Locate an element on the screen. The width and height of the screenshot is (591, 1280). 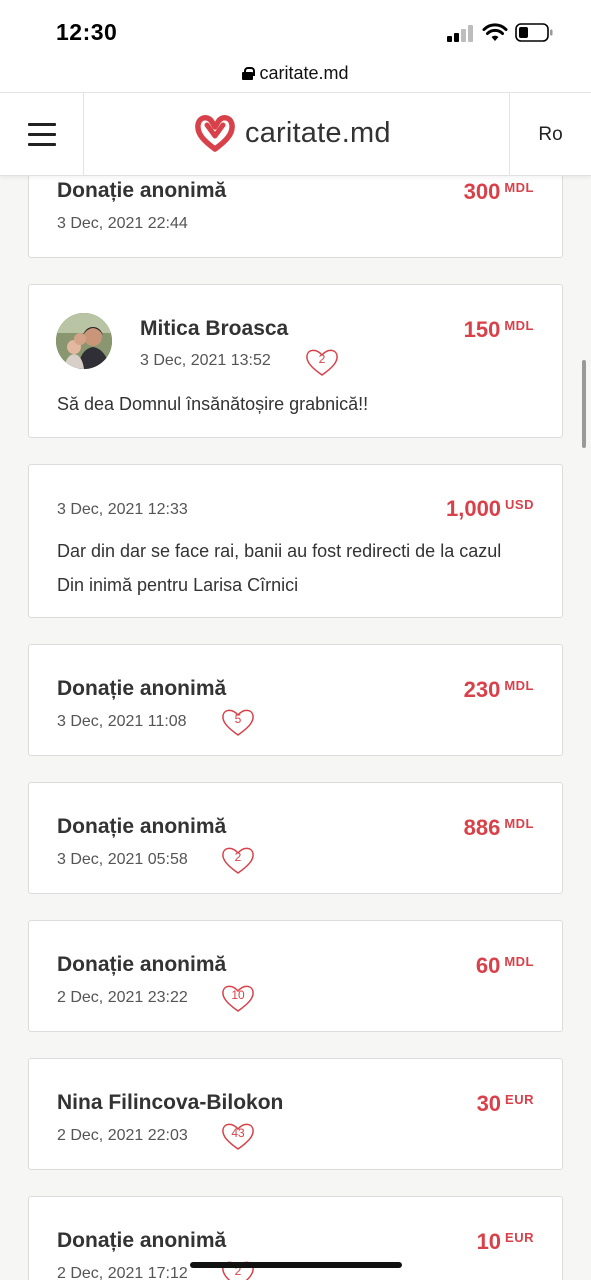
donation-date: 2 Dec, 2021 23:22 is located at coordinates (122, 997).